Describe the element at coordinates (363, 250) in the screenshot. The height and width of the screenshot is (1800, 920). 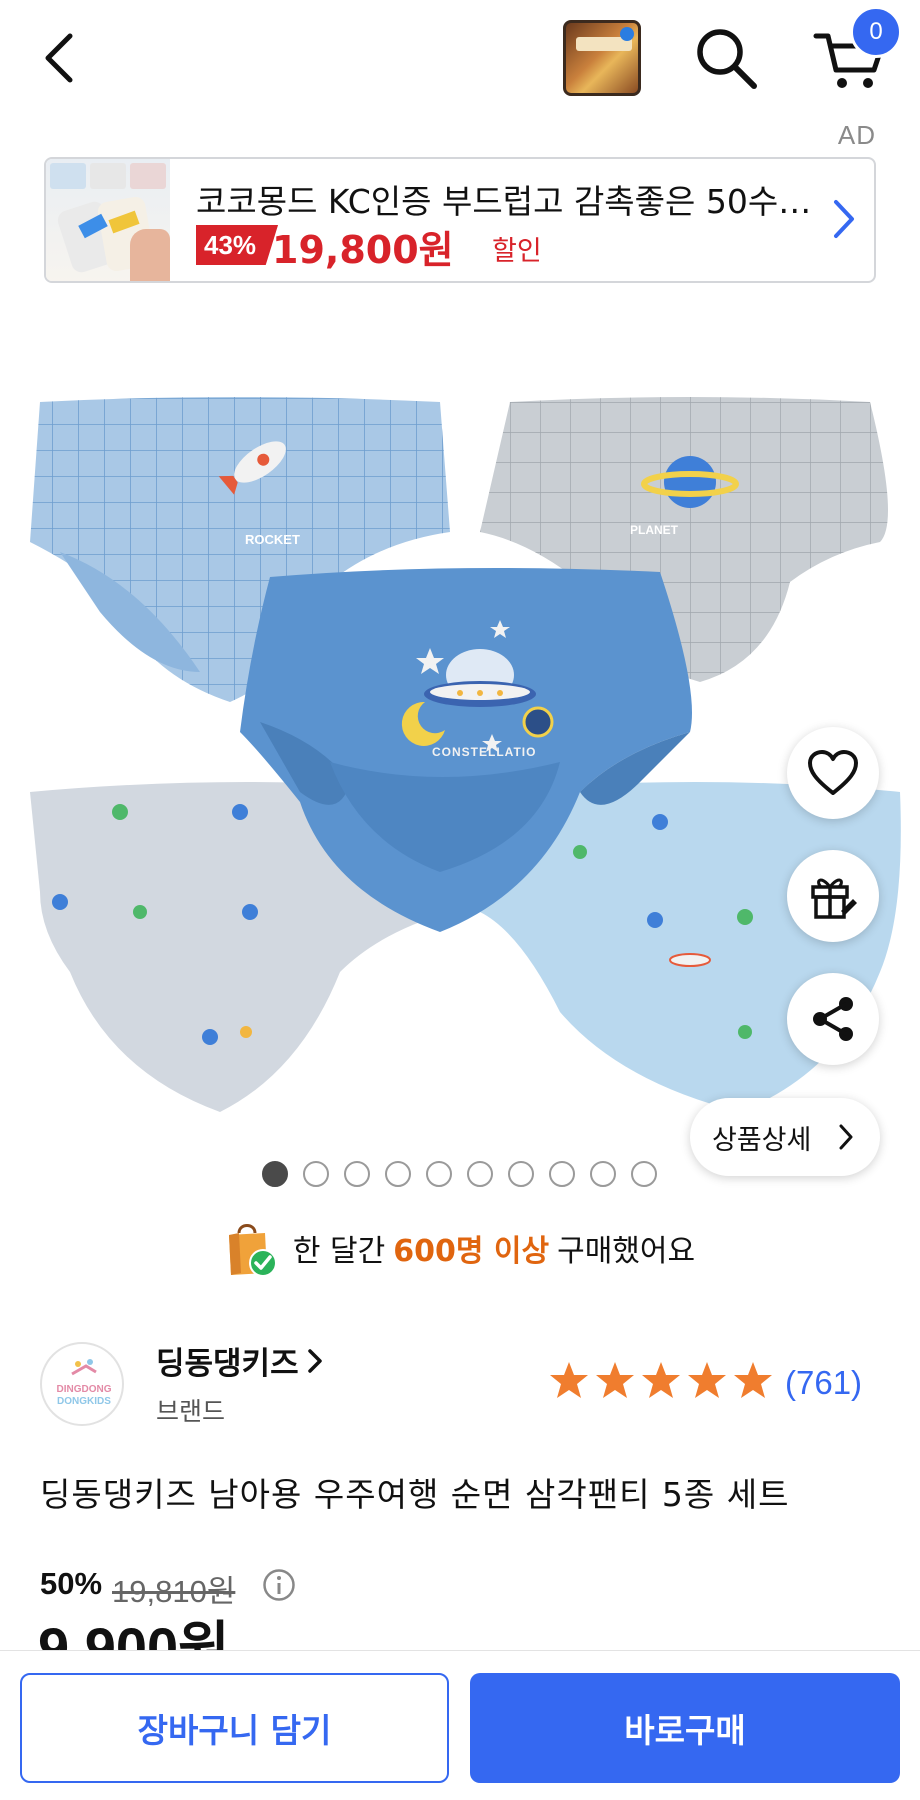
I see `ad-price: 19,800원` at that location.